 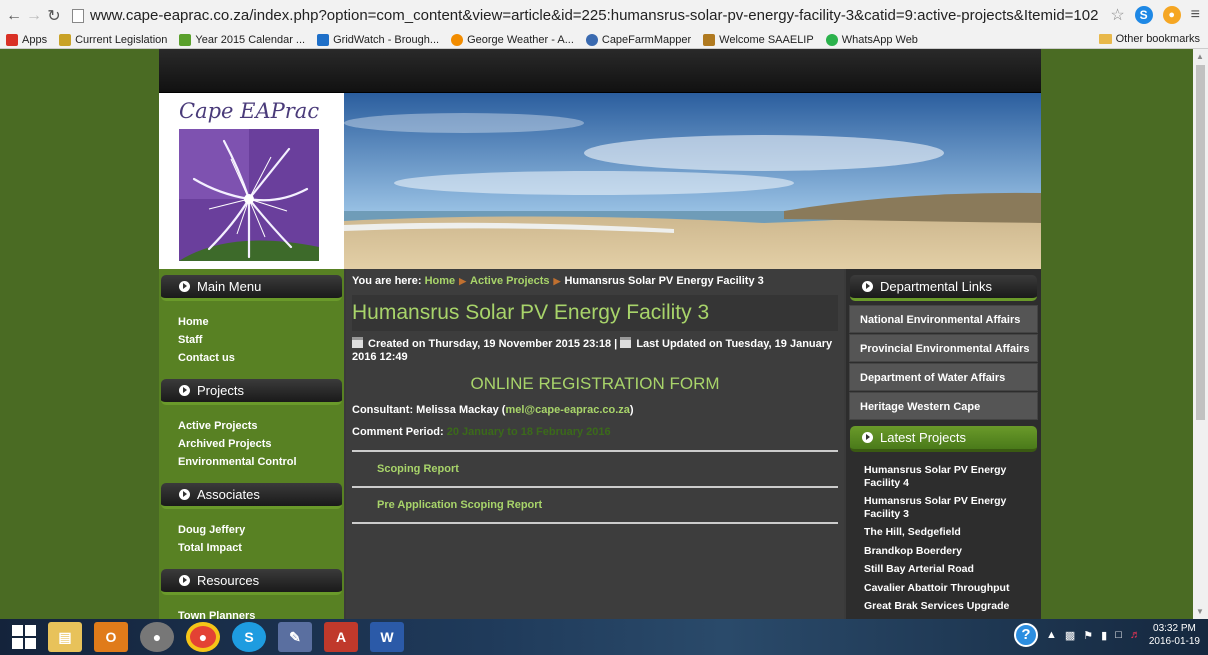 What do you see at coordinates (758, 39) in the screenshot?
I see `bookmark-saaelip: Welcome SAAELIP` at bounding box center [758, 39].